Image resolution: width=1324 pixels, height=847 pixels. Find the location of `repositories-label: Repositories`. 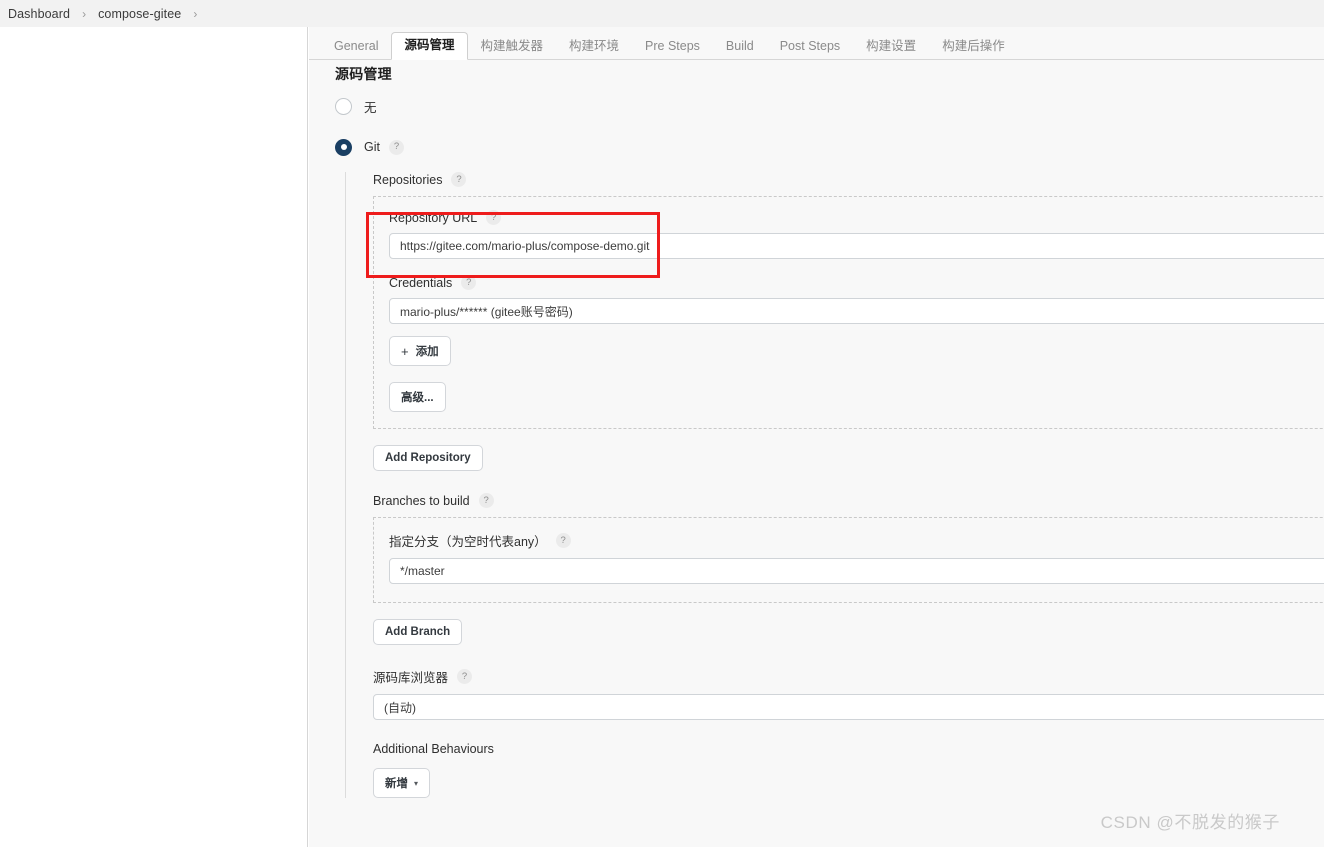

repositories-label: Repositories is located at coordinates (408, 179).